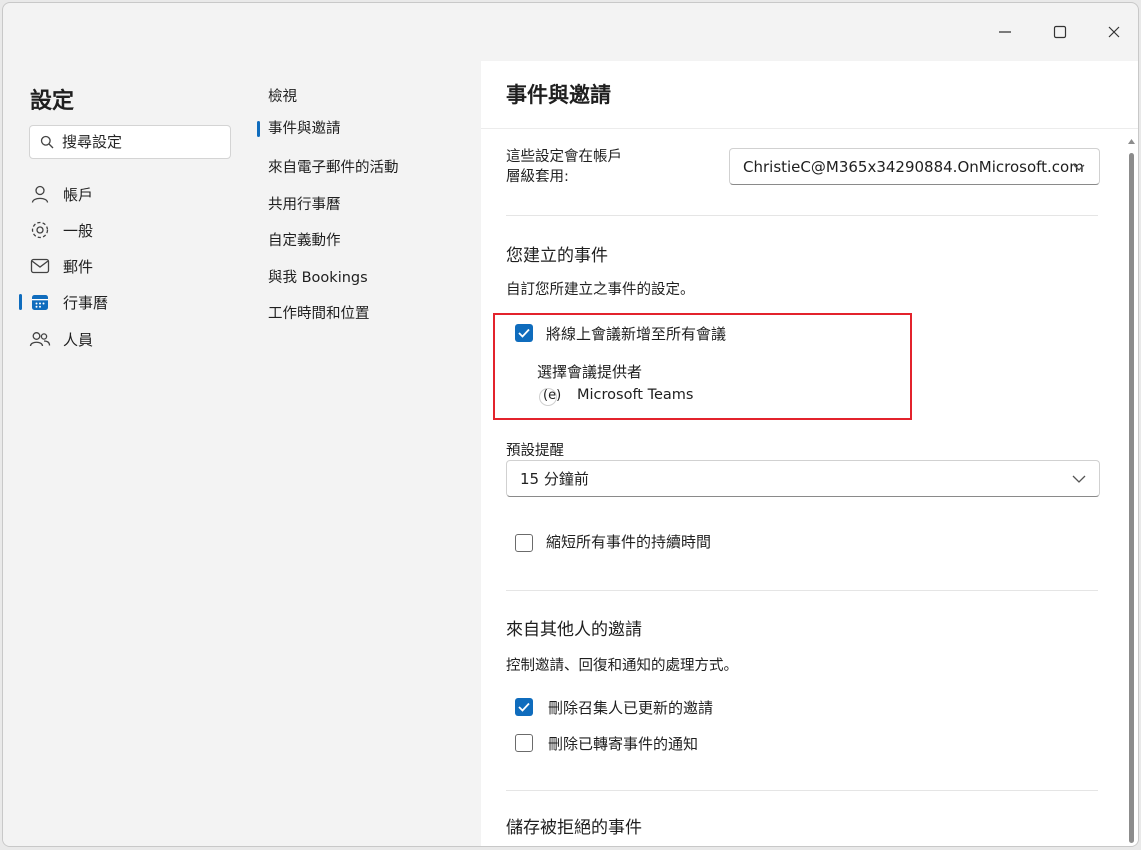  I want to click on meeting-provider-label: 選擇會議提供者, so click(590, 372).